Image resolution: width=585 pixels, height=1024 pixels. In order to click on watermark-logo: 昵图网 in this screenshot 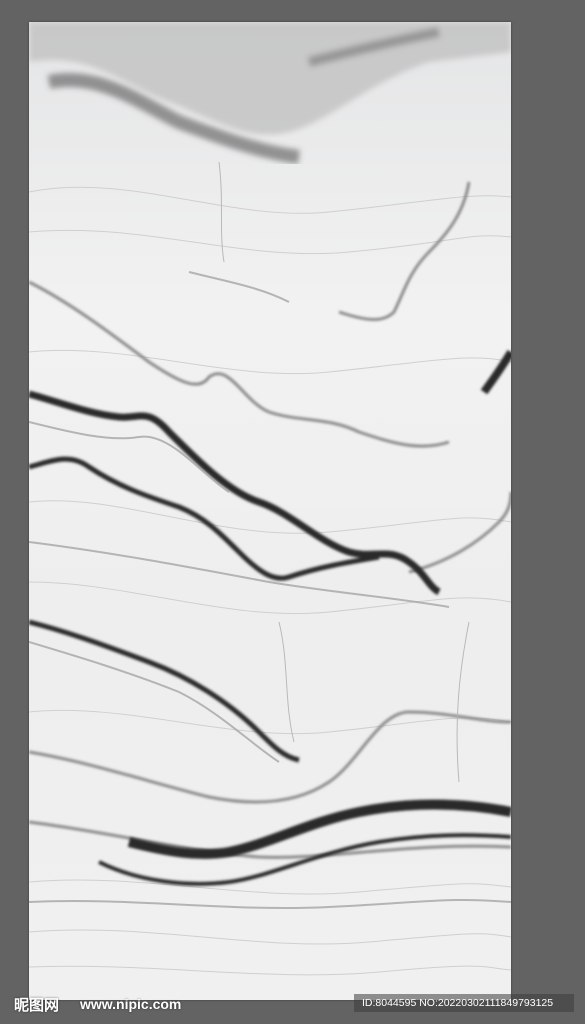, I will do `click(37, 1005)`.